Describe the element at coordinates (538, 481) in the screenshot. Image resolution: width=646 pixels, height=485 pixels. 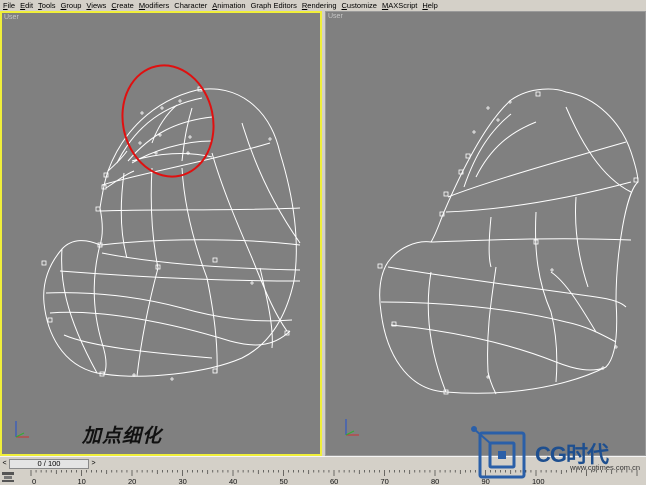
I see `ruler-tick-label: 100` at that location.